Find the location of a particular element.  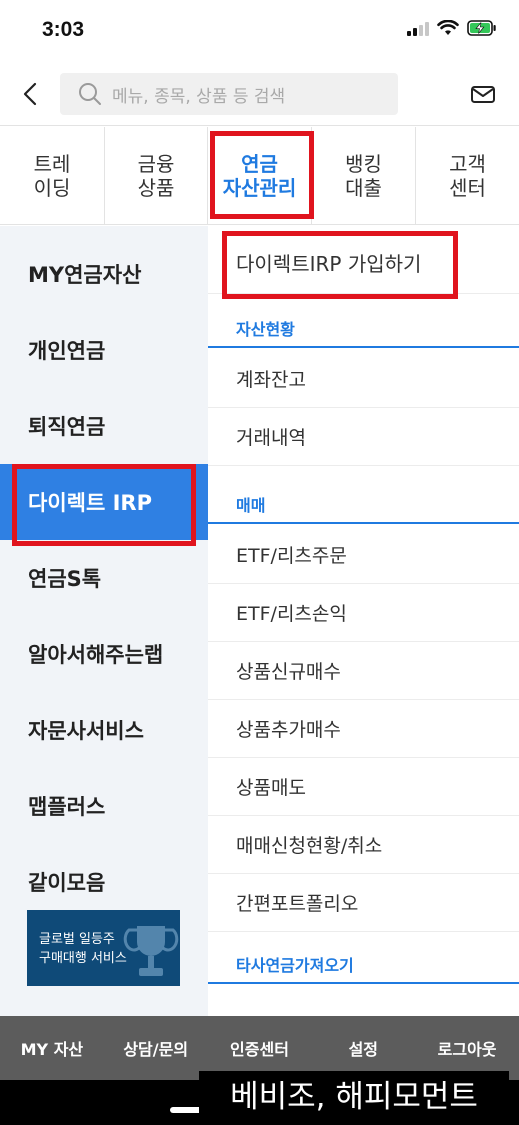

sidebar-item-label: 같이모음 is located at coordinates (67, 883).